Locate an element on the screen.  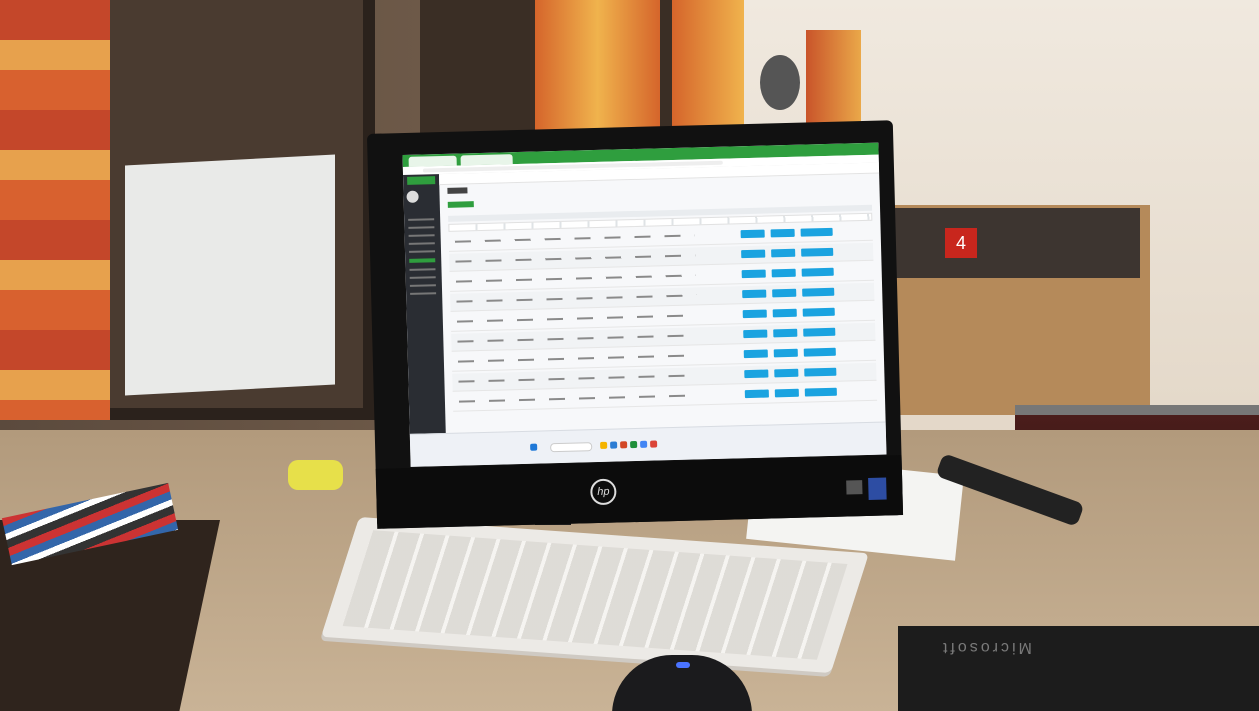
room-number-sign: 4 is located at coordinates (961, 243).